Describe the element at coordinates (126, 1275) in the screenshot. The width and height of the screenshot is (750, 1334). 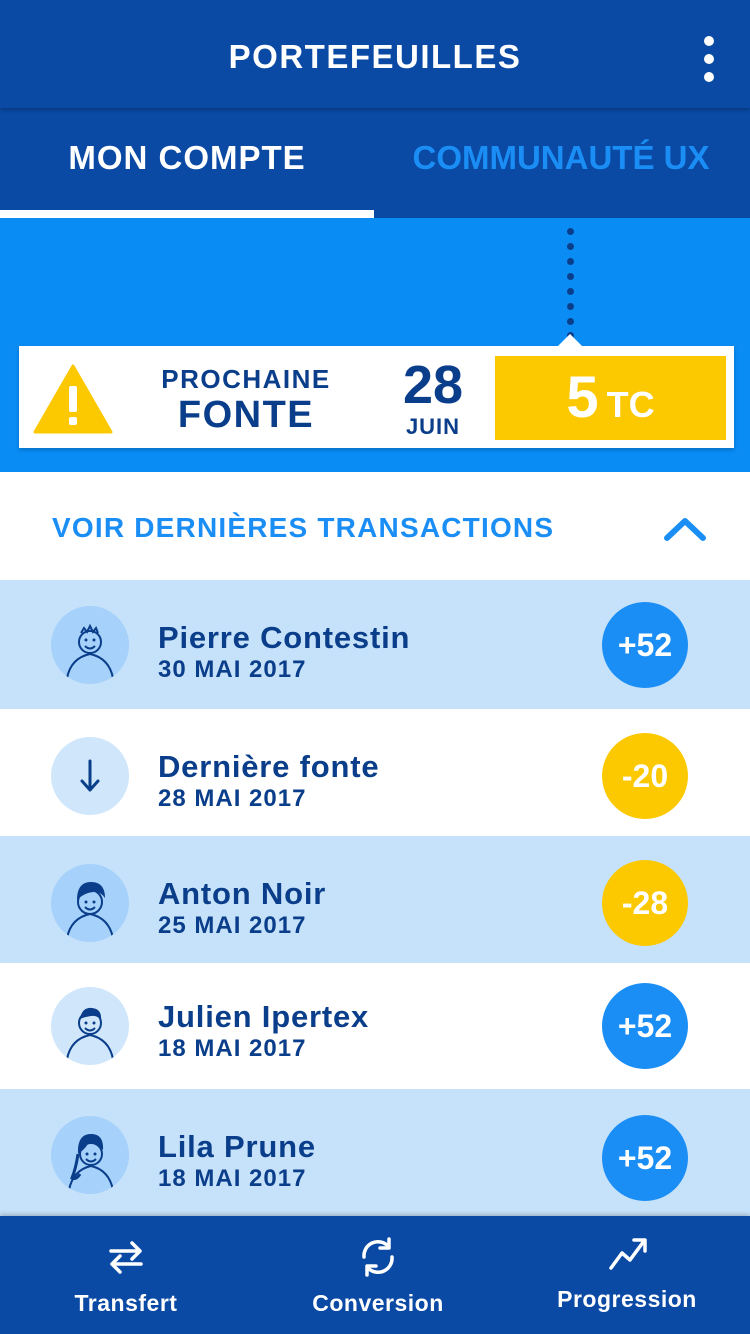
I see `nav-transfert: Transfert` at that location.